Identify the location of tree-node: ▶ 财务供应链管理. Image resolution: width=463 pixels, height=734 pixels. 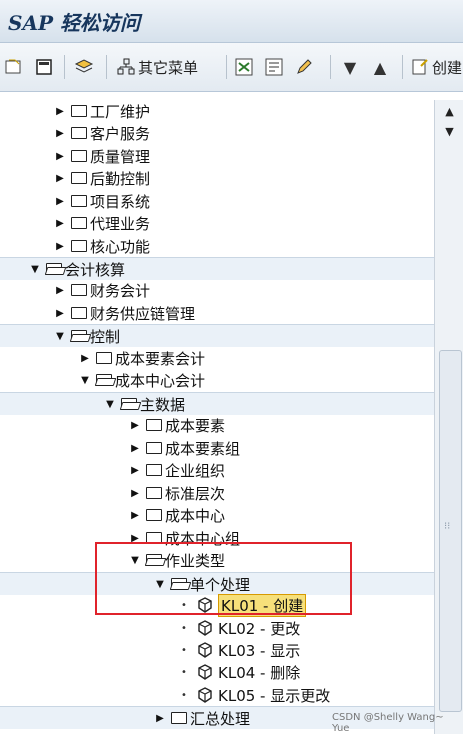
(125, 313).